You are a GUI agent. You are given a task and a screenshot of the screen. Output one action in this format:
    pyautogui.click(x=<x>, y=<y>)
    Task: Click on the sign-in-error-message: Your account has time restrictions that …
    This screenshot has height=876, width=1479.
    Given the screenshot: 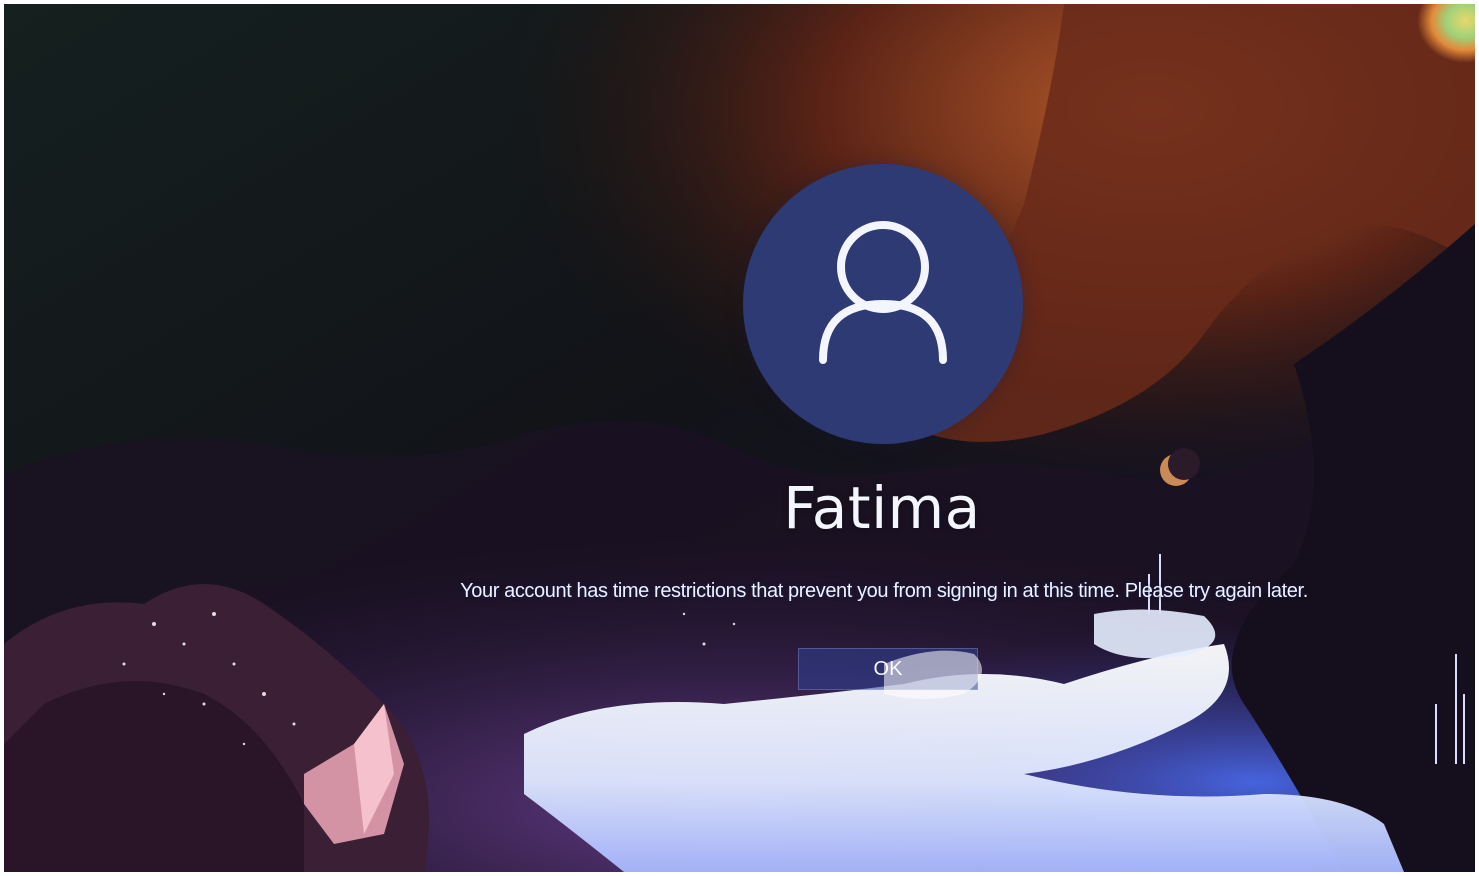 What is the action you would take?
    pyautogui.click(x=884, y=591)
    